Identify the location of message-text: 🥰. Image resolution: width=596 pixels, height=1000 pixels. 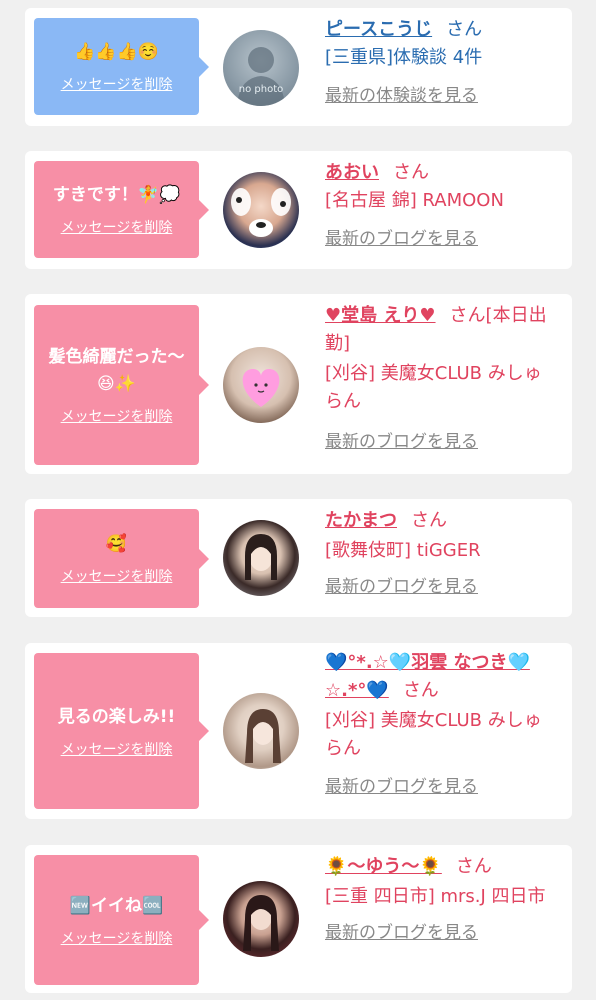
(116, 544).